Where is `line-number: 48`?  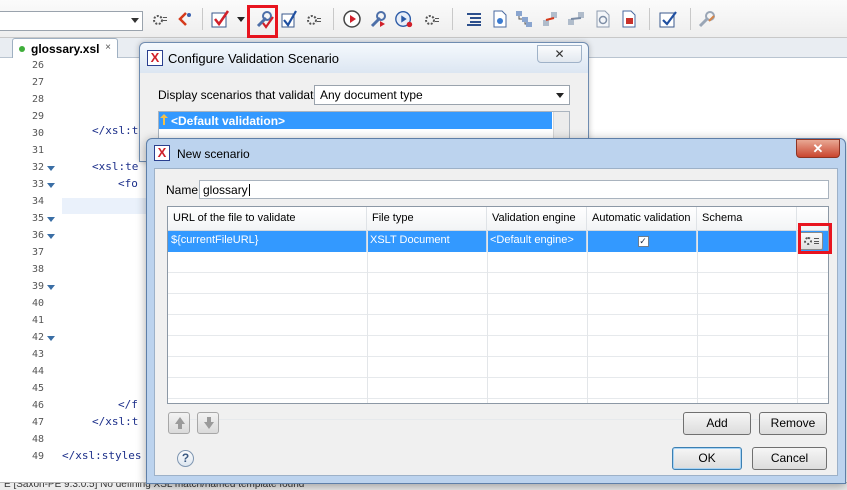 line-number: 48 is located at coordinates (37, 439).